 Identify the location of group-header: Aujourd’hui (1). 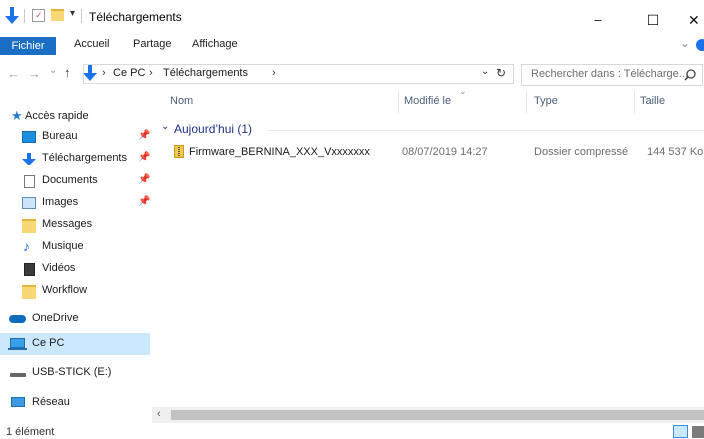
(213, 129).